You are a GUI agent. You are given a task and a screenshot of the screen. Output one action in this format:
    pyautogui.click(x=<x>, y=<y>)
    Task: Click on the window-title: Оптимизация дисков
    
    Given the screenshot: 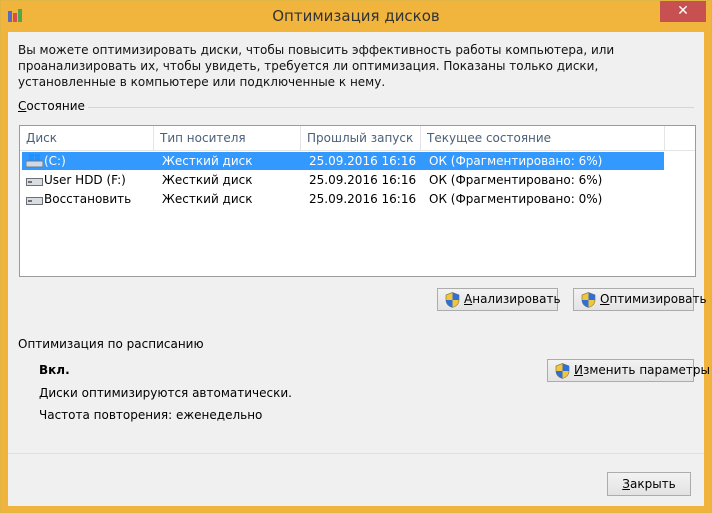 What is the action you would take?
    pyautogui.click(x=356, y=16)
    